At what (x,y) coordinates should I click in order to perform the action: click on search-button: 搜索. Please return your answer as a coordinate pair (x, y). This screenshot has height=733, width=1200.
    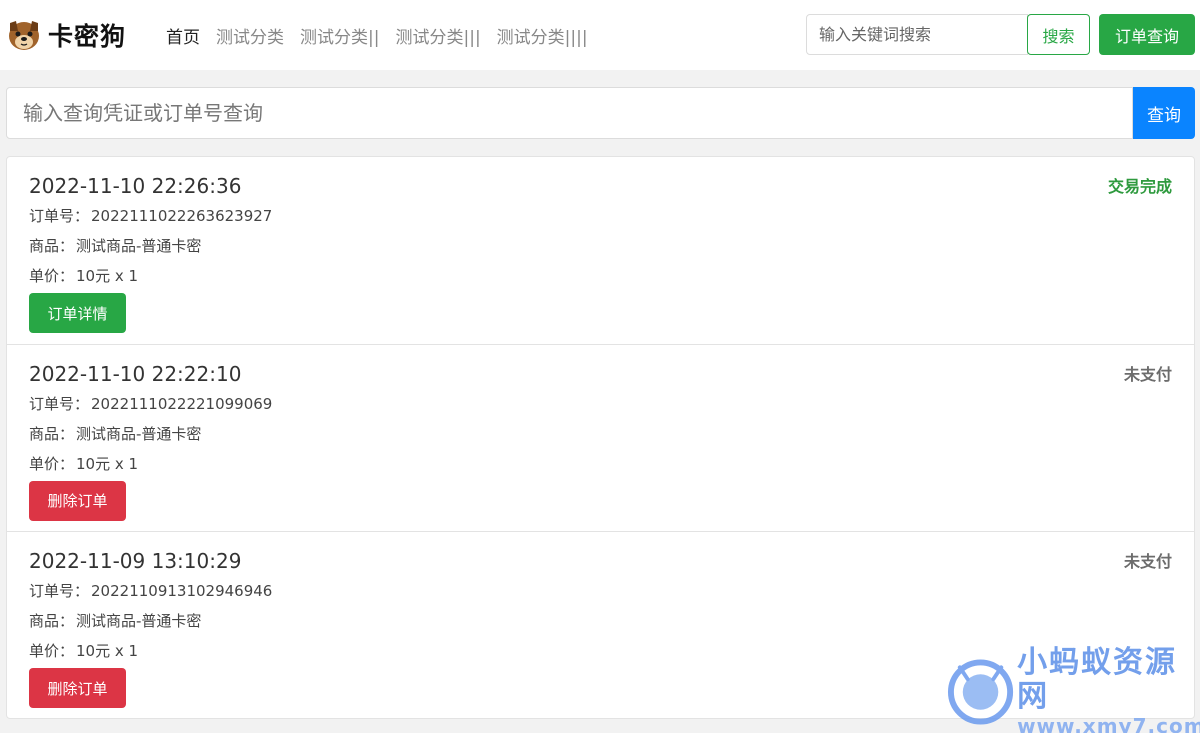
    Looking at the image, I should click on (1058, 34).